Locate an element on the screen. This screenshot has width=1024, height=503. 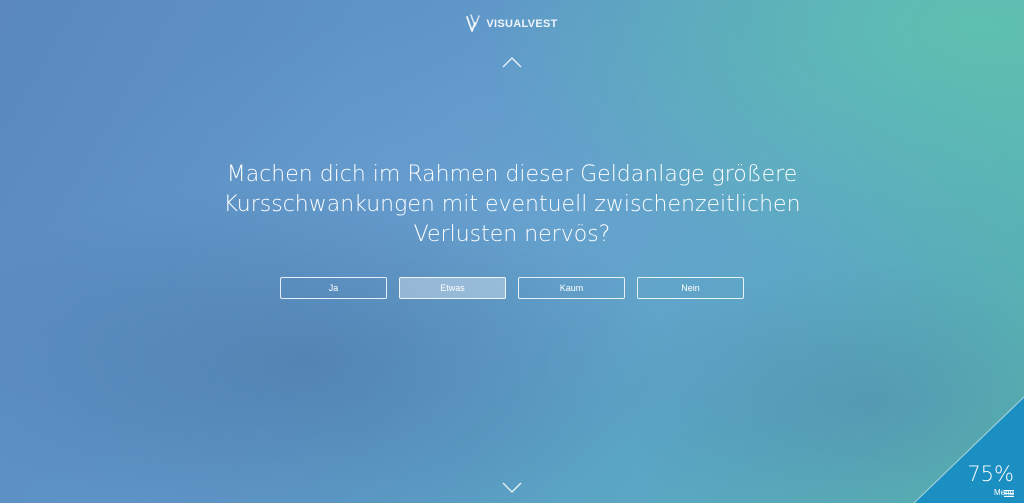
chevron-down-icon is located at coordinates (512, 488).